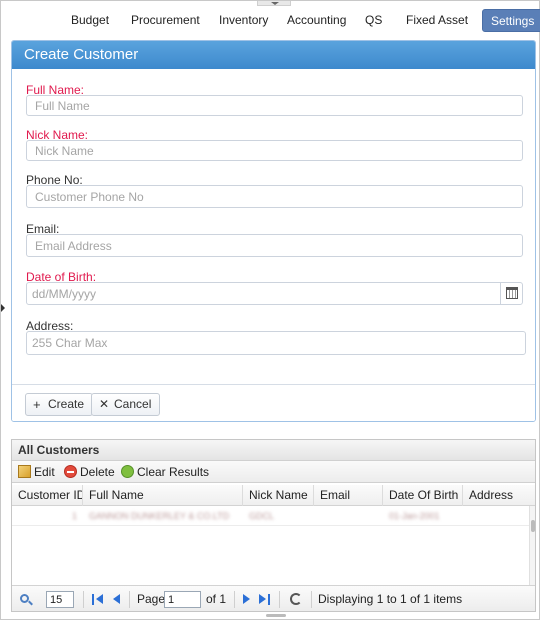 The height and width of the screenshot is (620, 540). Describe the element at coordinates (243, 20) in the screenshot. I see `nav-item-inventory: Inventory` at that location.